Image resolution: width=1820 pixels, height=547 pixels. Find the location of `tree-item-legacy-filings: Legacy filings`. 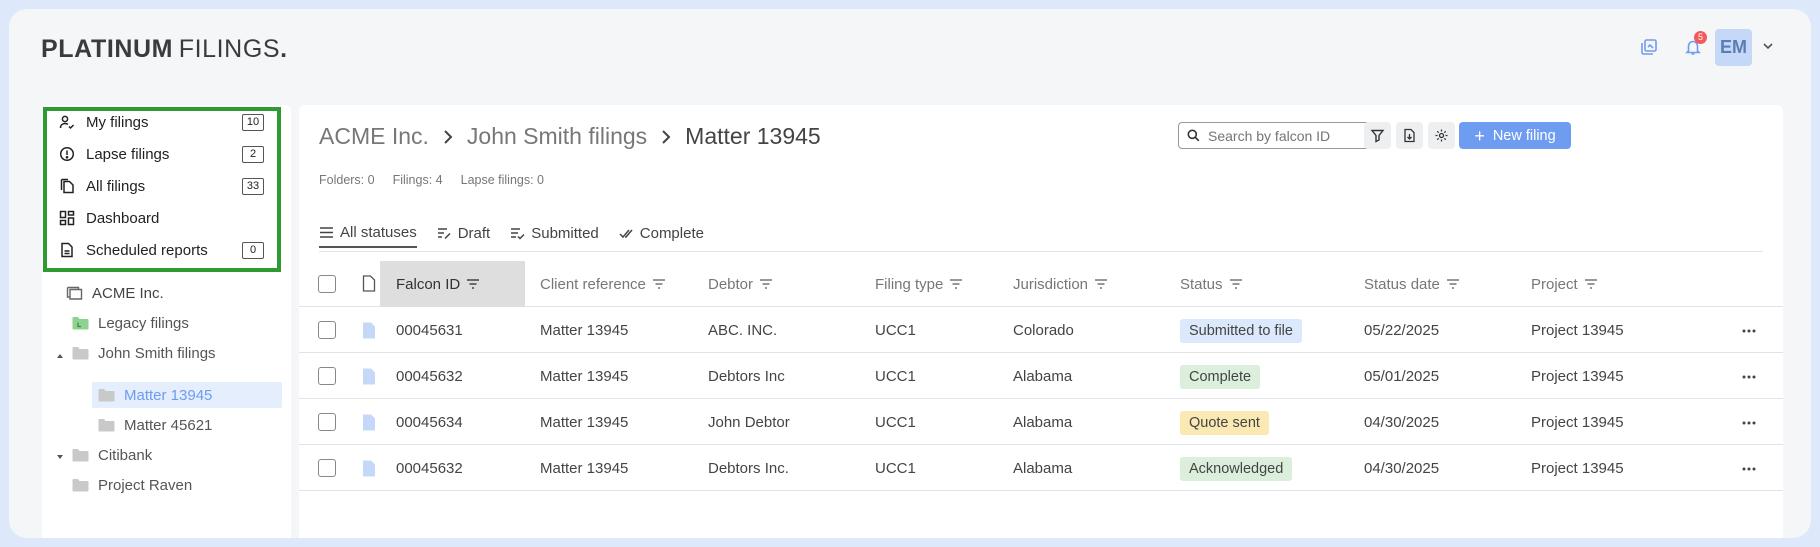

tree-item-legacy-filings: Legacy filings is located at coordinates (130, 323).